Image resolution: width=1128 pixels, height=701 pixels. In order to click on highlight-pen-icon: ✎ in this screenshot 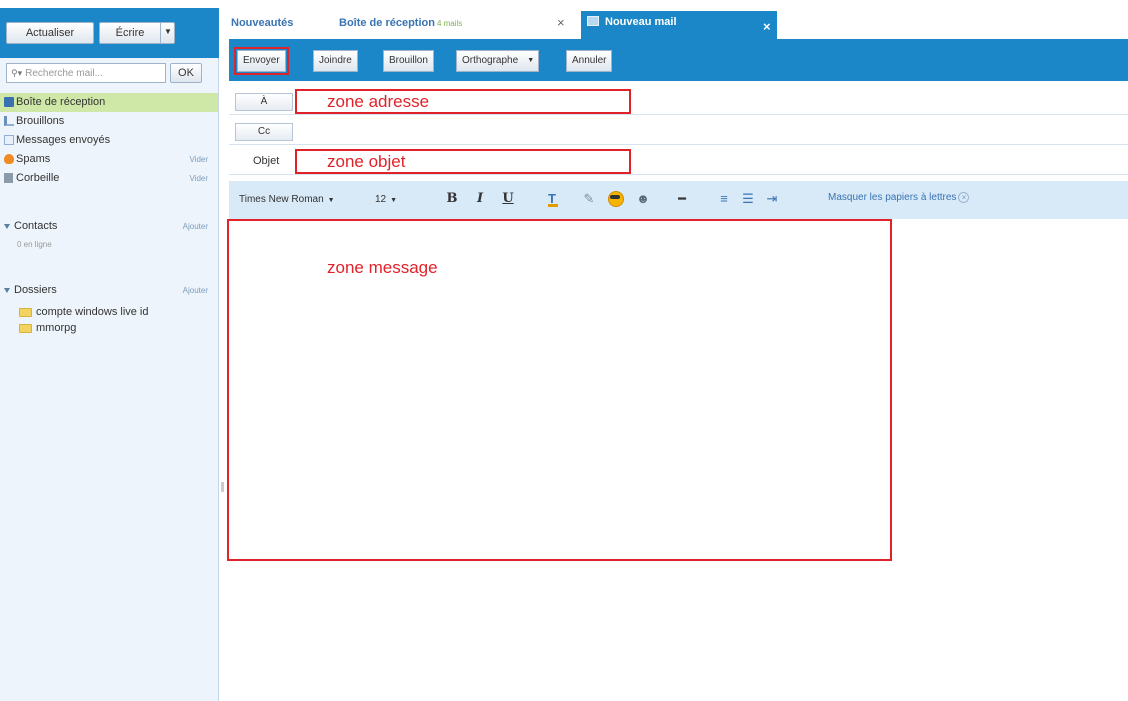, I will do `click(589, 199)`.